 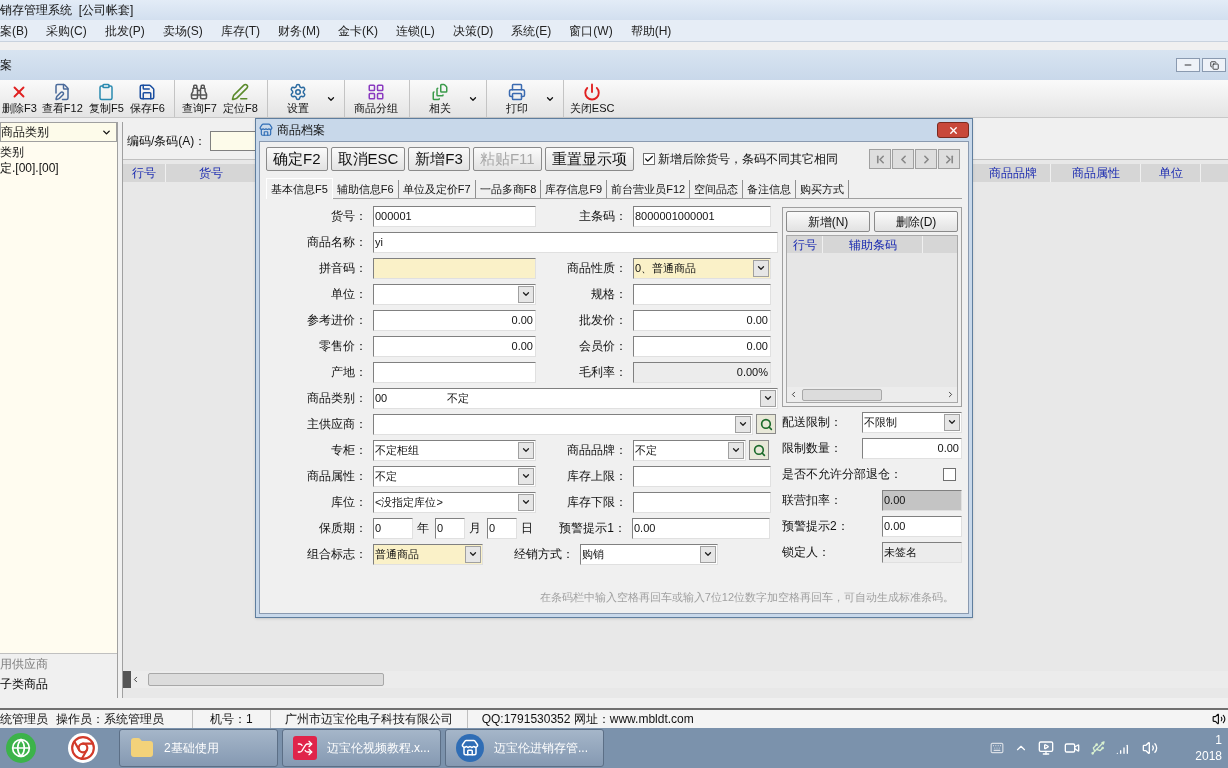 What do you see at coordinates (575, 242) in the screenshot?
I see `text-field: yi` at bounding box center [575, 242].